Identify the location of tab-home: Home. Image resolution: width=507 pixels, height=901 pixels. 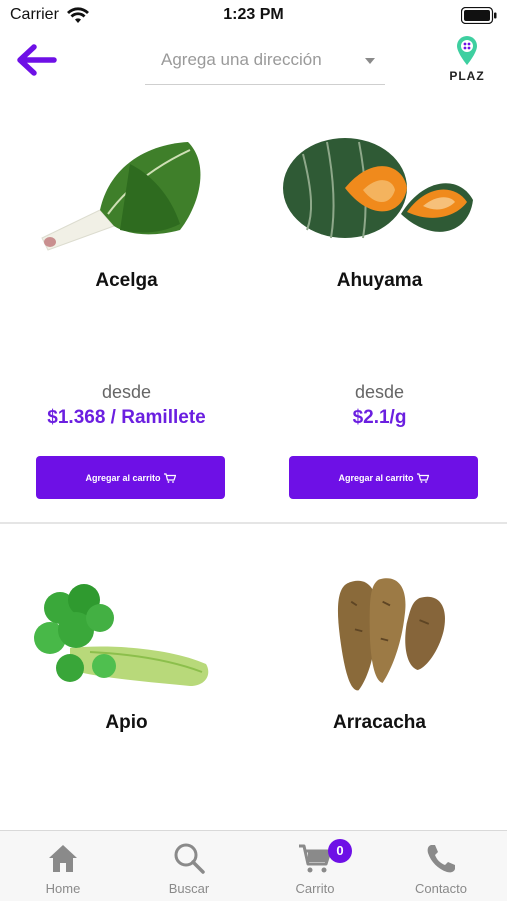
(63, 866).